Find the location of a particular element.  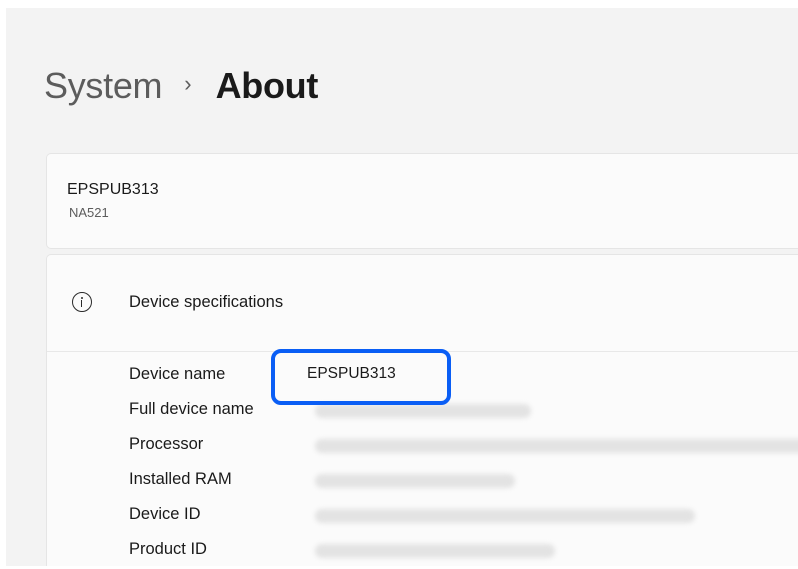

spec-row-processor: Processor is located at coordinates (463, 446).